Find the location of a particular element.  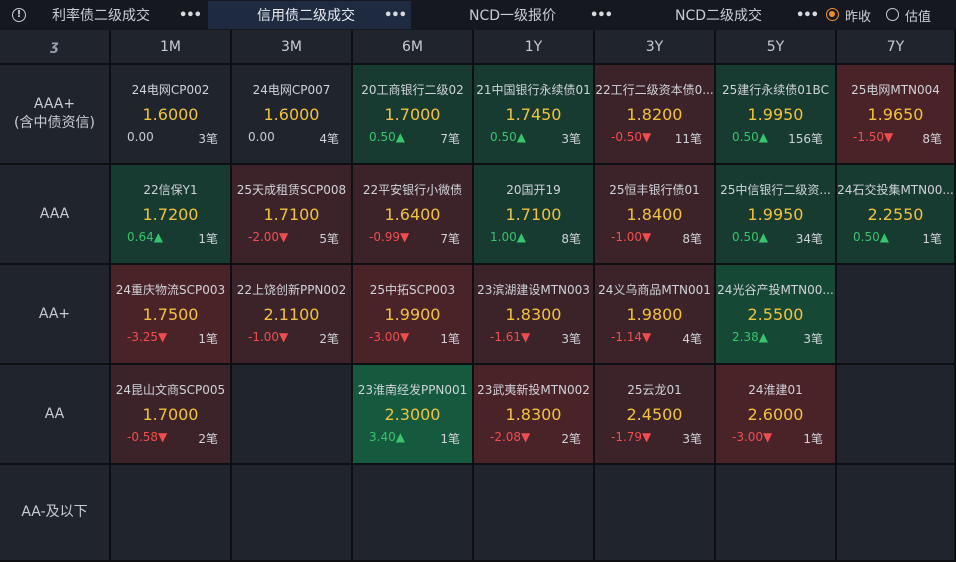

yield-change: -1.14▼ is located at coordinates (631, 337).